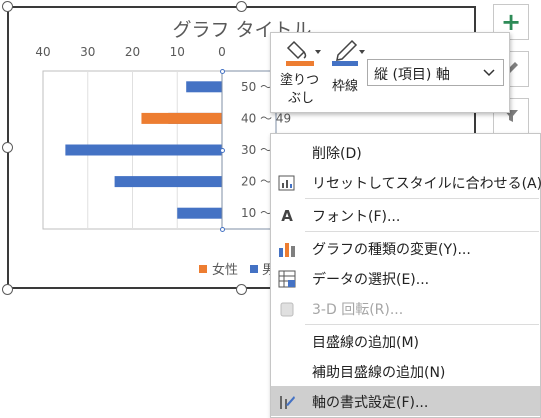 Image resolution: width=541 pixels, height=418 pixels. Describe the element at coordinates (254, 269) in the screenshot. I see `legend-marker-male` at that location.